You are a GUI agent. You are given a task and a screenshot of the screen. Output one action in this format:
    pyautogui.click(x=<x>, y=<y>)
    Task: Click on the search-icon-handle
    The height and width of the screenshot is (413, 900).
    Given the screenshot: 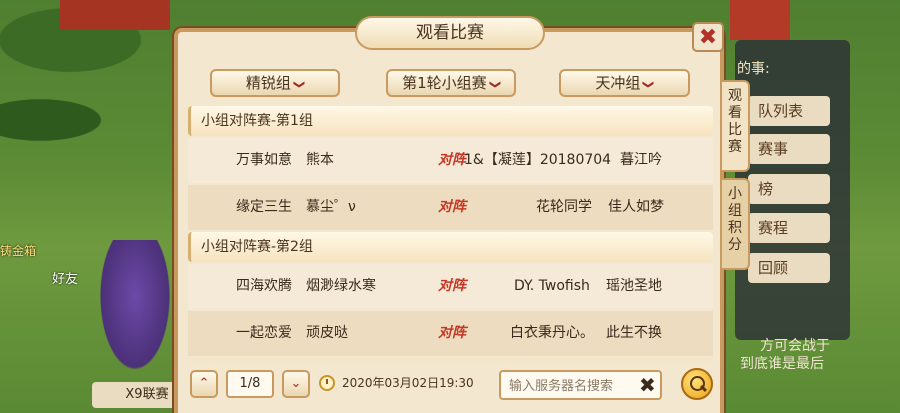 What is the action you would take?
    pyautogui.click(x=703, y=388)
    